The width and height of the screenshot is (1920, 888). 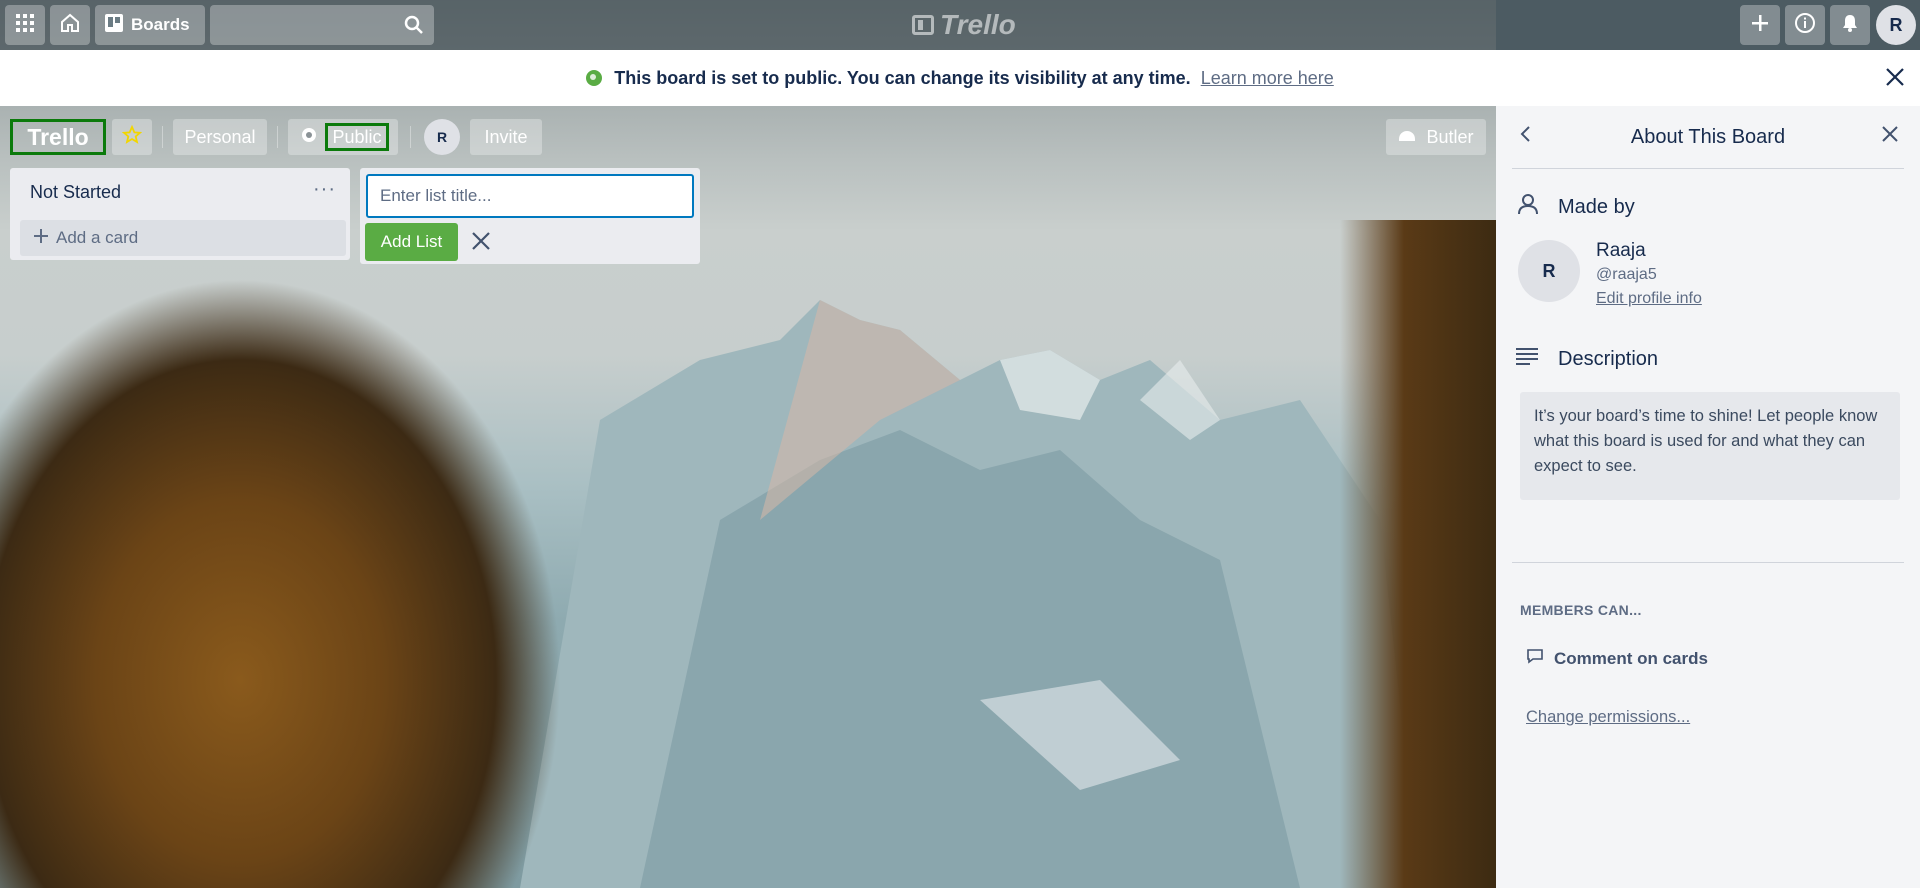 I want to click on top-header: Boards Trello R, so click(x=960, y=25).